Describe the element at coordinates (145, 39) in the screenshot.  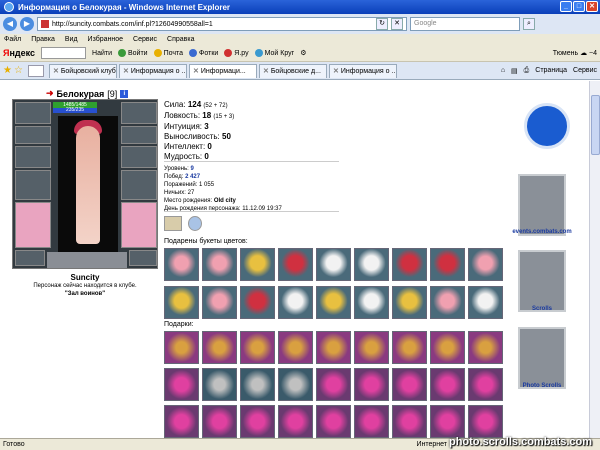
I see `menu-tools: Сервис` at that location.